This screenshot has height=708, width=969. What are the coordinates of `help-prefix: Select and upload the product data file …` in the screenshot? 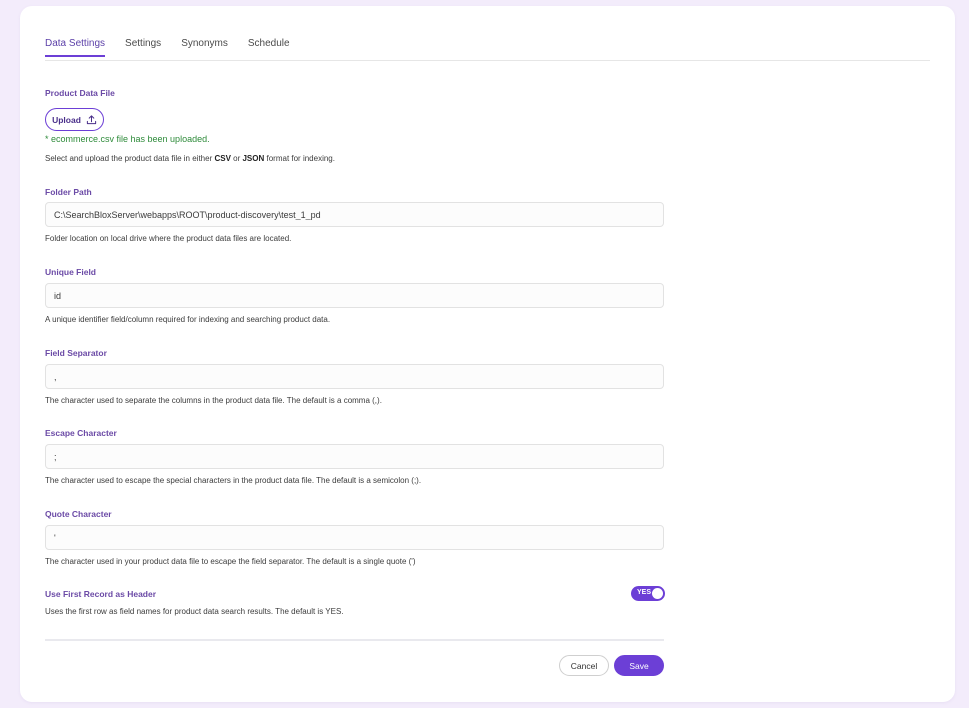 It's located at (130, 158).